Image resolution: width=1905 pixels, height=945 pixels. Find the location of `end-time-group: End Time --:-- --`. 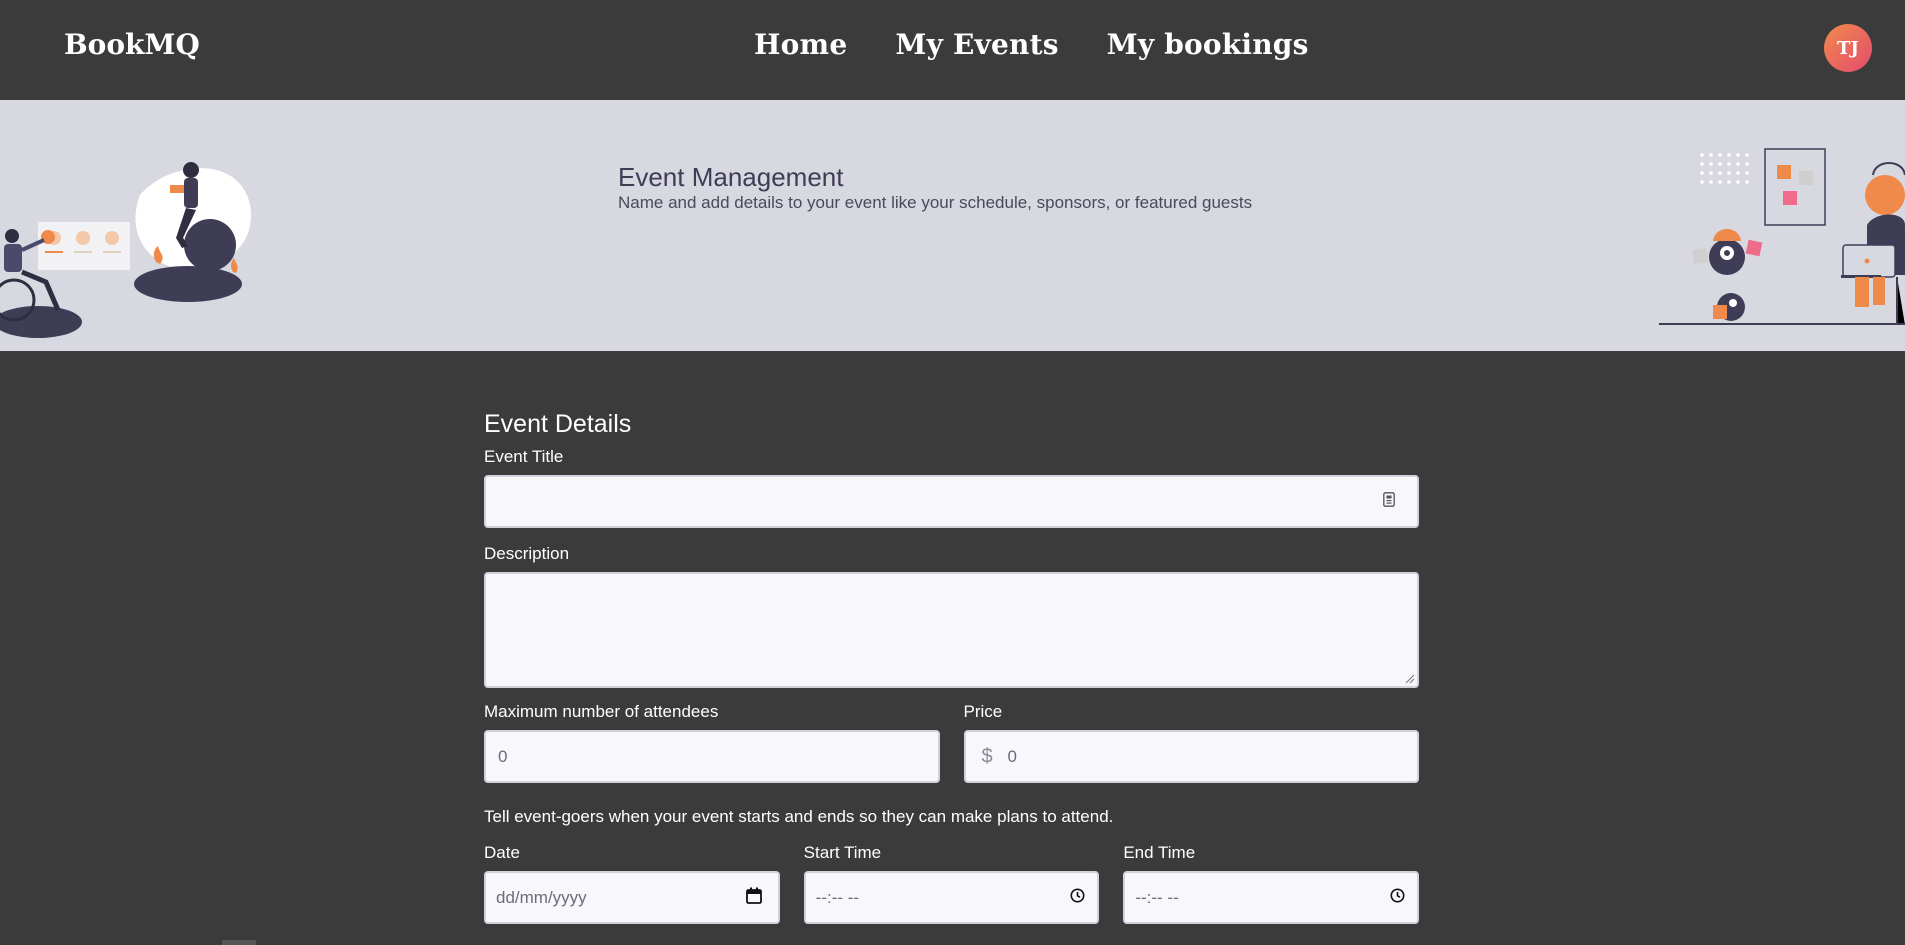

end-time-group: End Time --:-- -- is located at coordinates (1271, 883).